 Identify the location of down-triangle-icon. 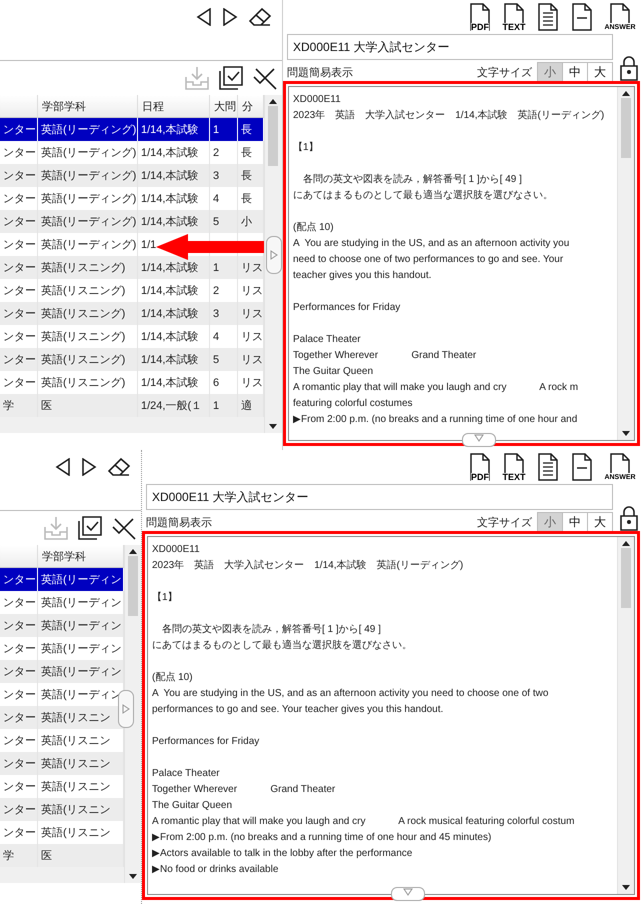
(479, 438).